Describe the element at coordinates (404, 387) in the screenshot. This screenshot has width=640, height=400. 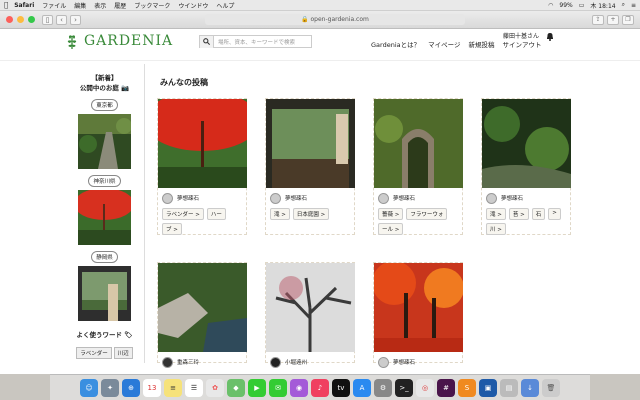
I see `terminal-icon: >_` at that location.